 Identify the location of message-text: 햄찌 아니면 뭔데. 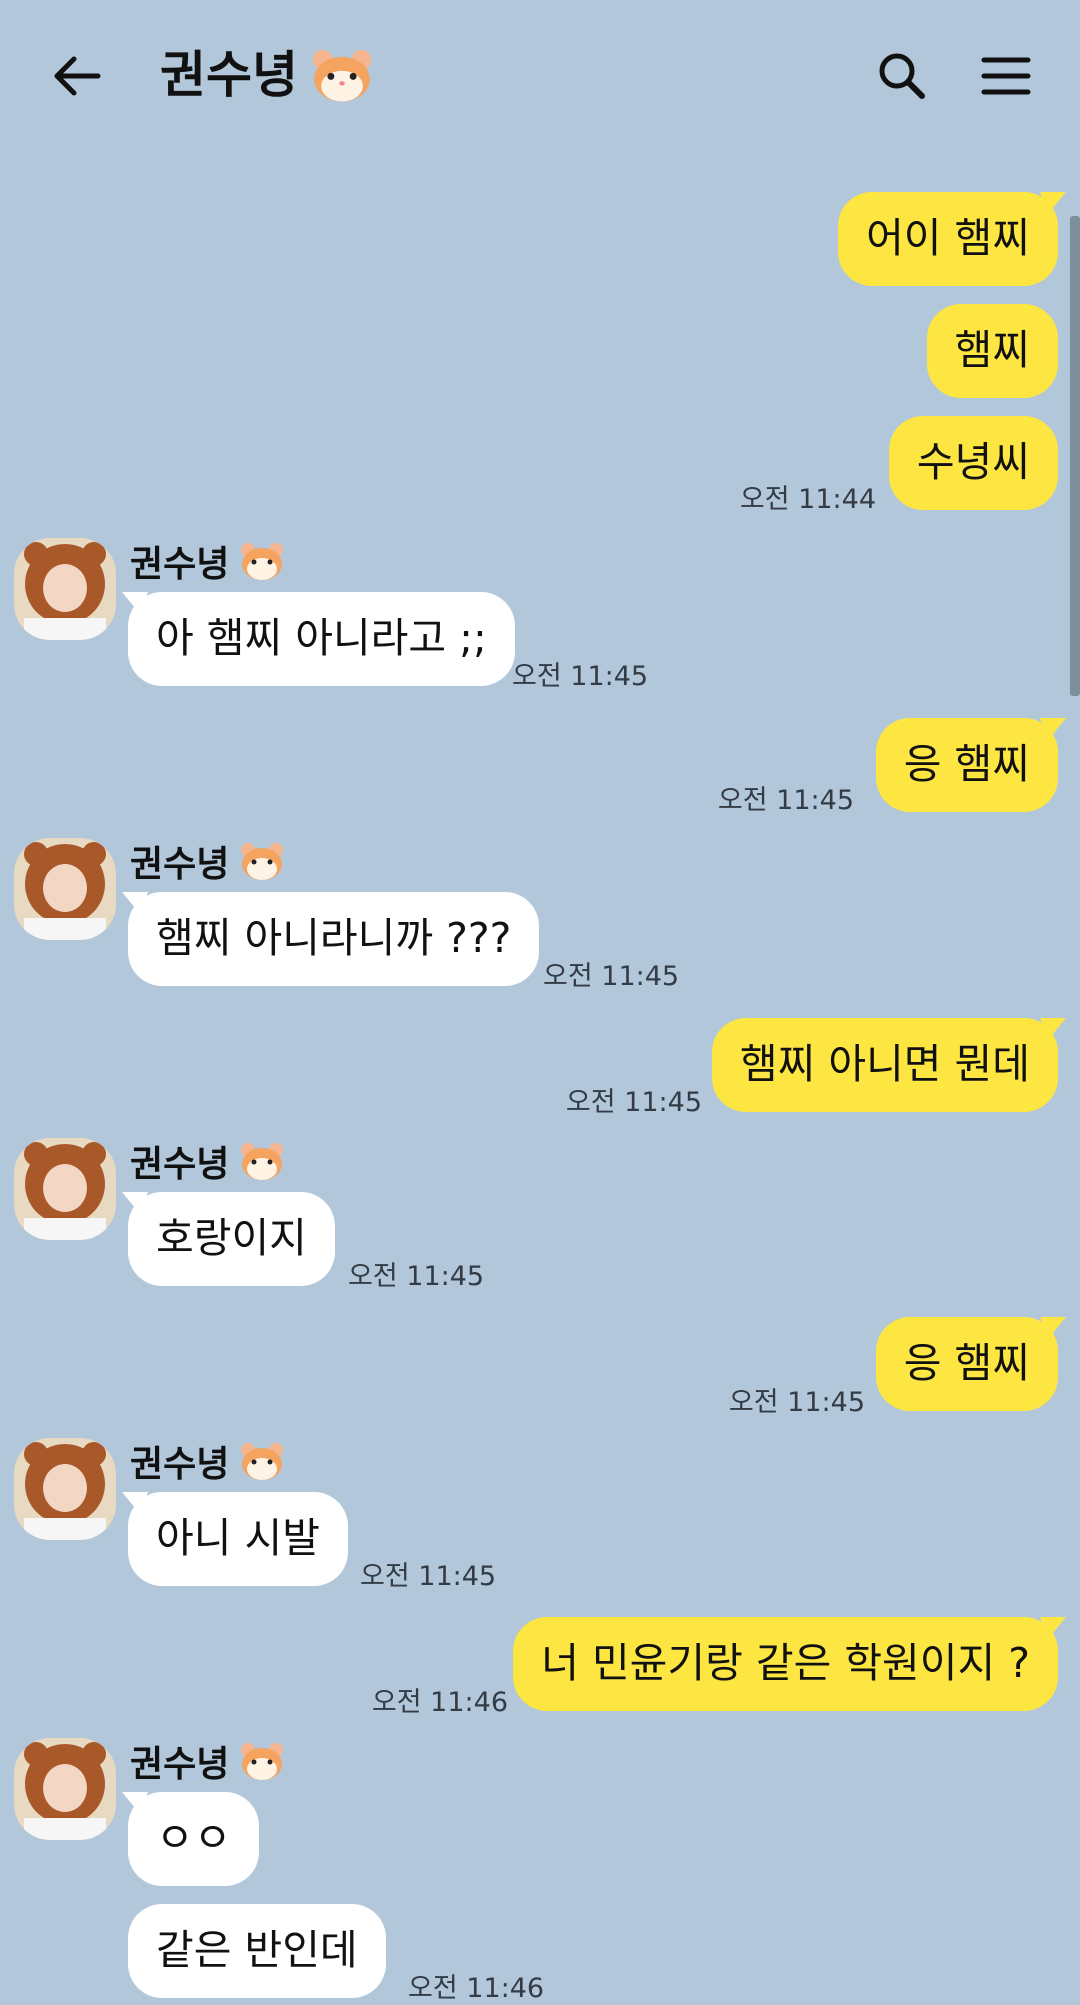
(884, 1064).